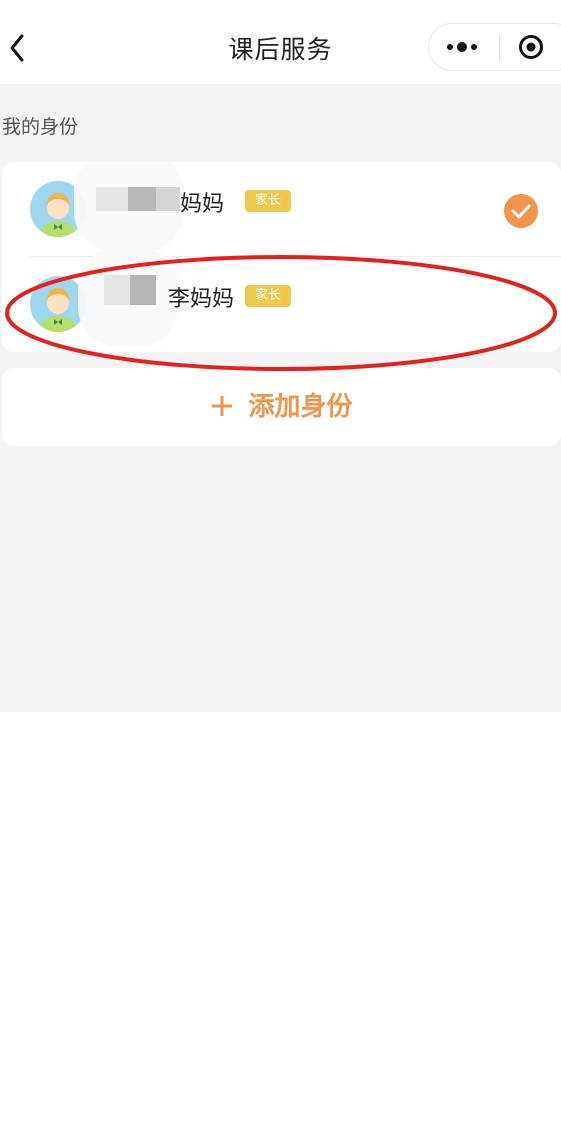 This screenshot has height=1135, width=561. I want to click on more-button, so click(464, 47).